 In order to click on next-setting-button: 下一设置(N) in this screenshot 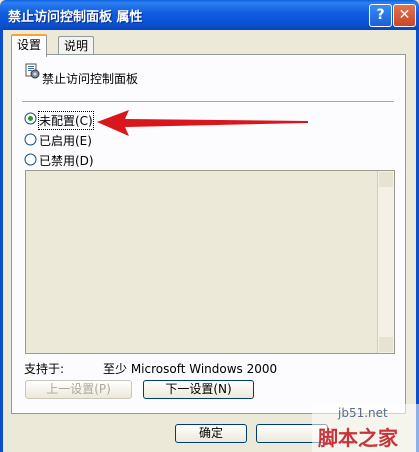, I will do `click(198, 389)`.